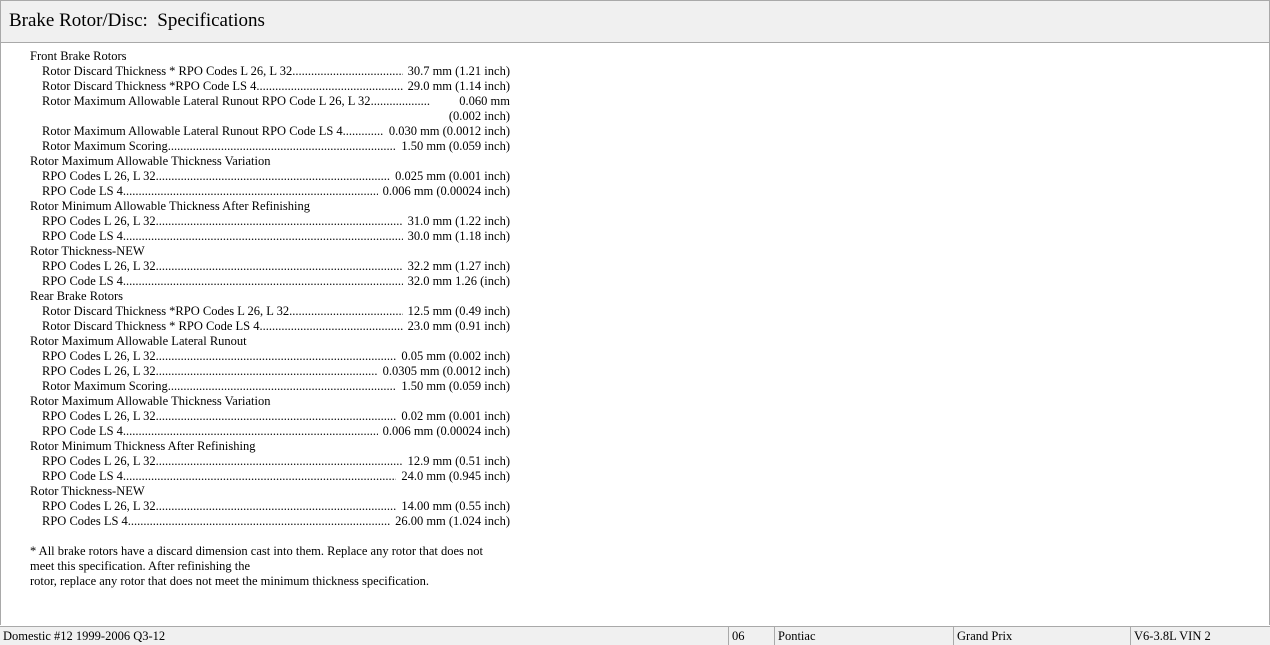 Image resolution: width=1270 pixels, height=645 pixels. Describe the element at coordinates (78, 56) in the screenshot. I see `section-header: Front Brake Rotors` at that location.